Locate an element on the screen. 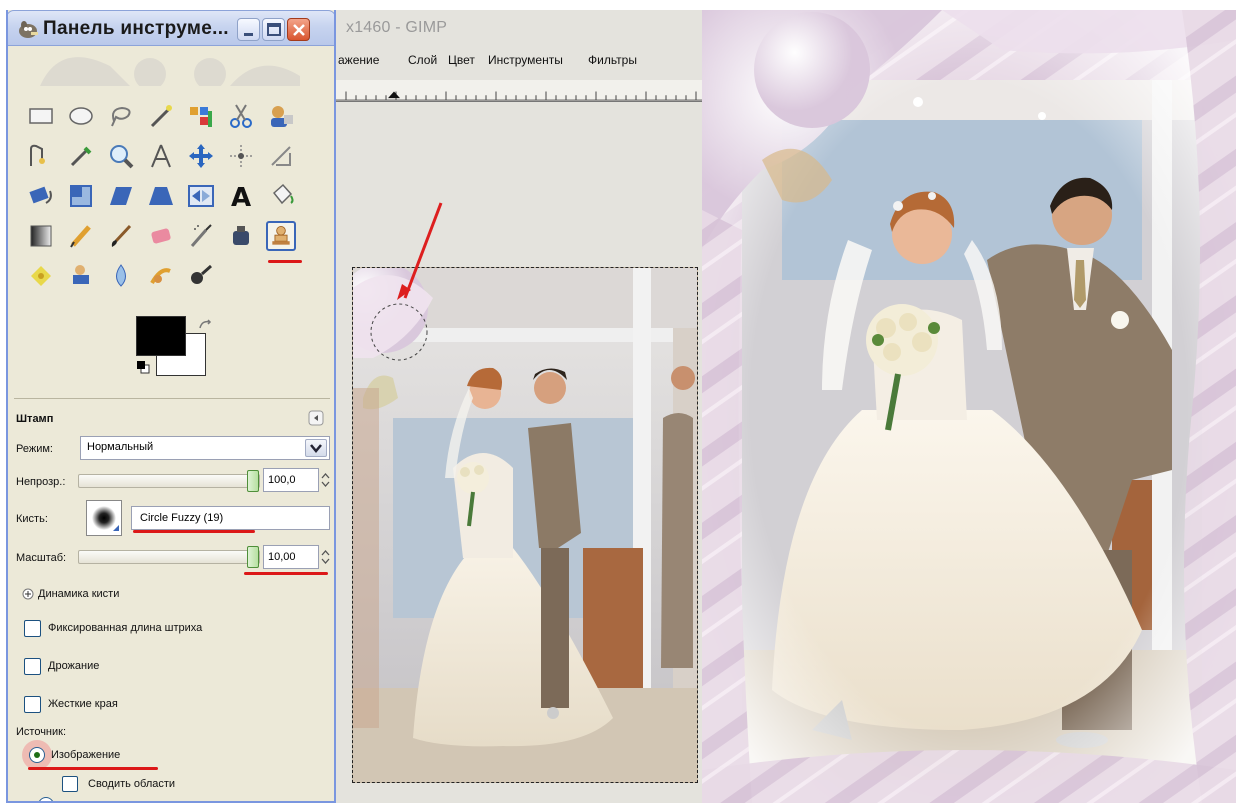  crop-tool-icon is located at coordinates (281, 156).